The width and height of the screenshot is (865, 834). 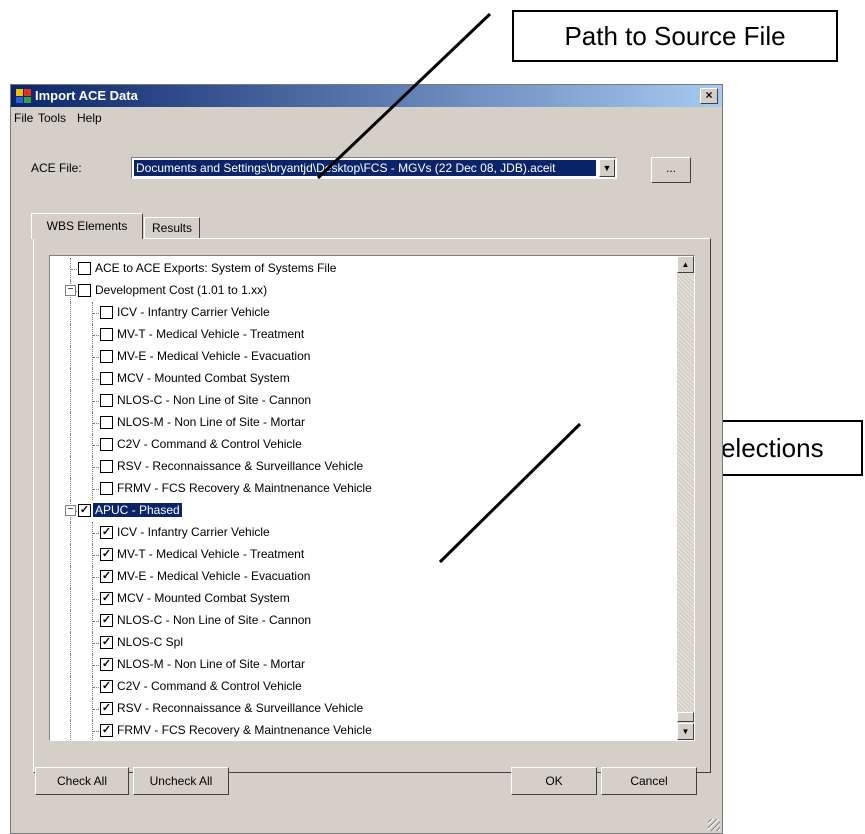 I want to click on tree-row: MV-T - Medical Vehicle - Treatment, so click(x=360, y=335).